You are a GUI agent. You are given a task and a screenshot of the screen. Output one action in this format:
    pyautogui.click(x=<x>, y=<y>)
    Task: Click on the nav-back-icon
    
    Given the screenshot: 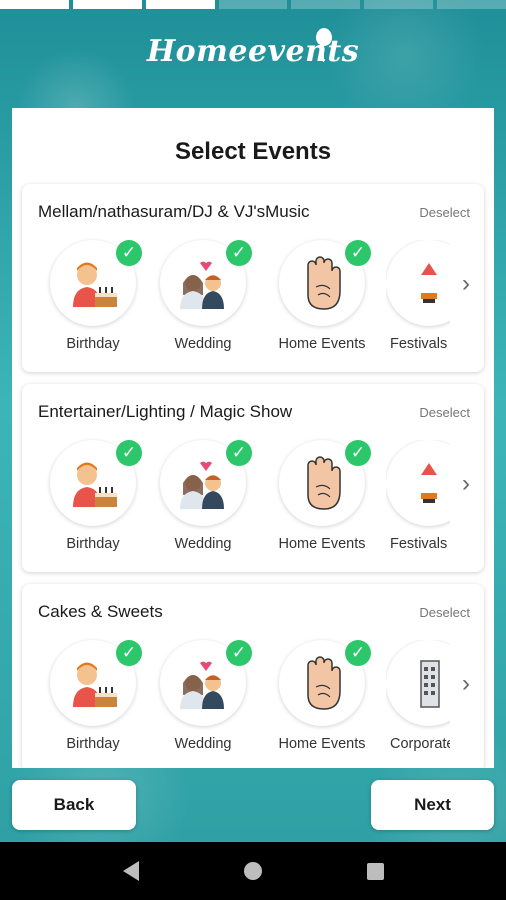 What is the action you would take?
    pyautogui.click(x=130, y=871)
    